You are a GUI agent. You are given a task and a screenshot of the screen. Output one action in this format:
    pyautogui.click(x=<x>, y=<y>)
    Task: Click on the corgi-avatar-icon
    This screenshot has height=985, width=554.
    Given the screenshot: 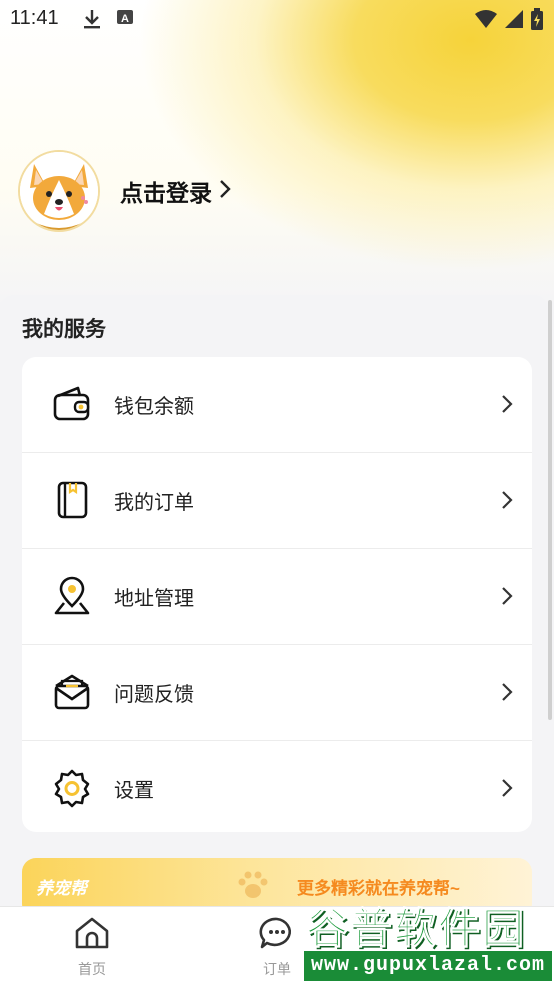 What is the action you would take?
    pyautogui.click(x=59, y=191)
    